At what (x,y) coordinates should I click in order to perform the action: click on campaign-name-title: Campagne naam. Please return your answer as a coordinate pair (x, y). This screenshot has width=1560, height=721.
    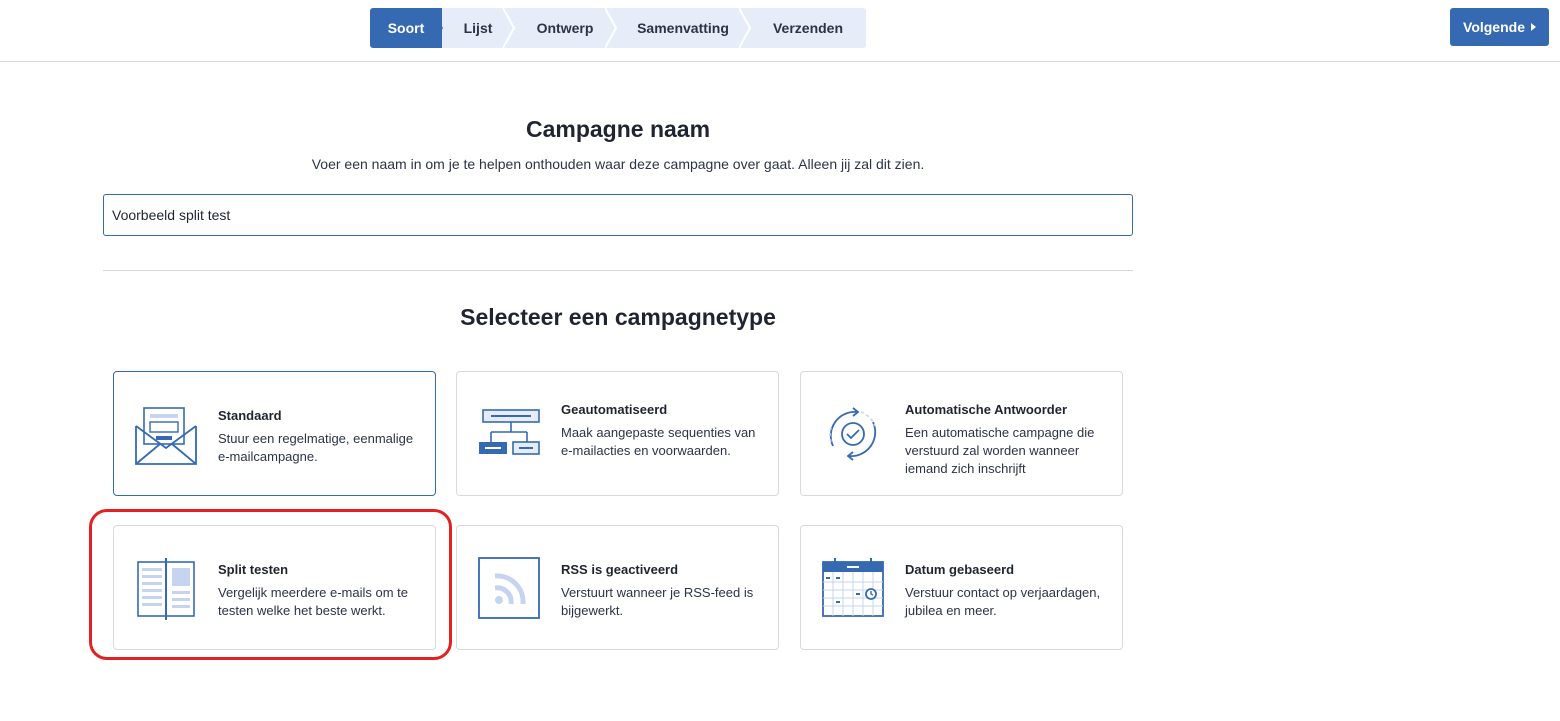
    Looking at the image, I should click on (618, 129).